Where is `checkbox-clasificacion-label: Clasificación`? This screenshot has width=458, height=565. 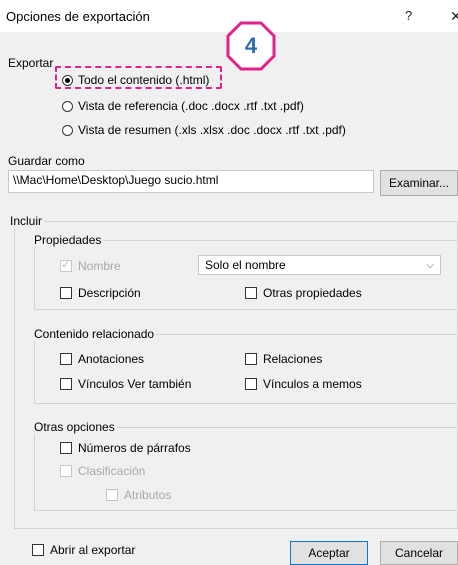 checkbox-clasificacion-label: Clasificación is located at coordinates (112, 471).